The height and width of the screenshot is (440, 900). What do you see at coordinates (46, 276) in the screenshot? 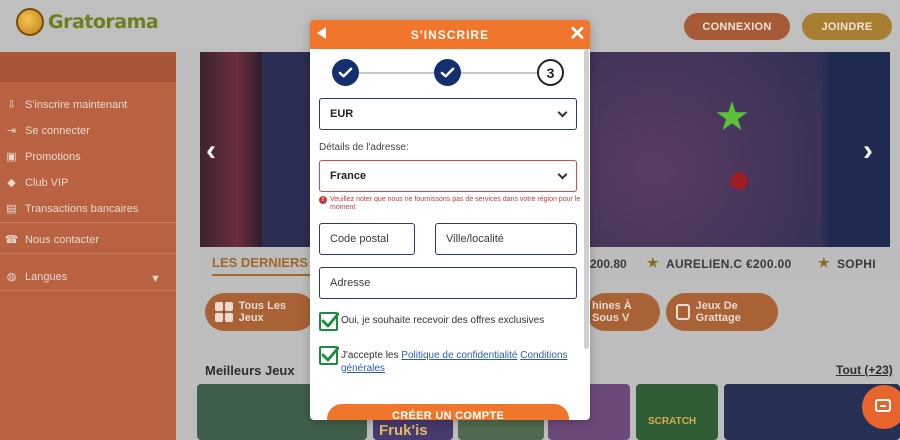
I see `sidebar-item-label: Langues` at bounding box center [46, 276].